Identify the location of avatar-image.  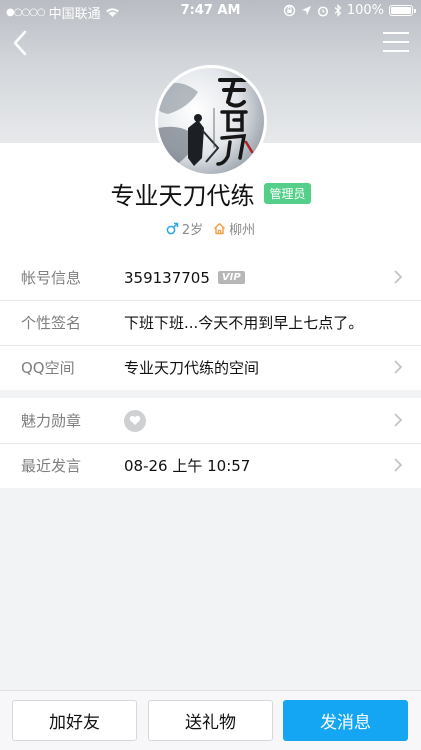
(211, 121).